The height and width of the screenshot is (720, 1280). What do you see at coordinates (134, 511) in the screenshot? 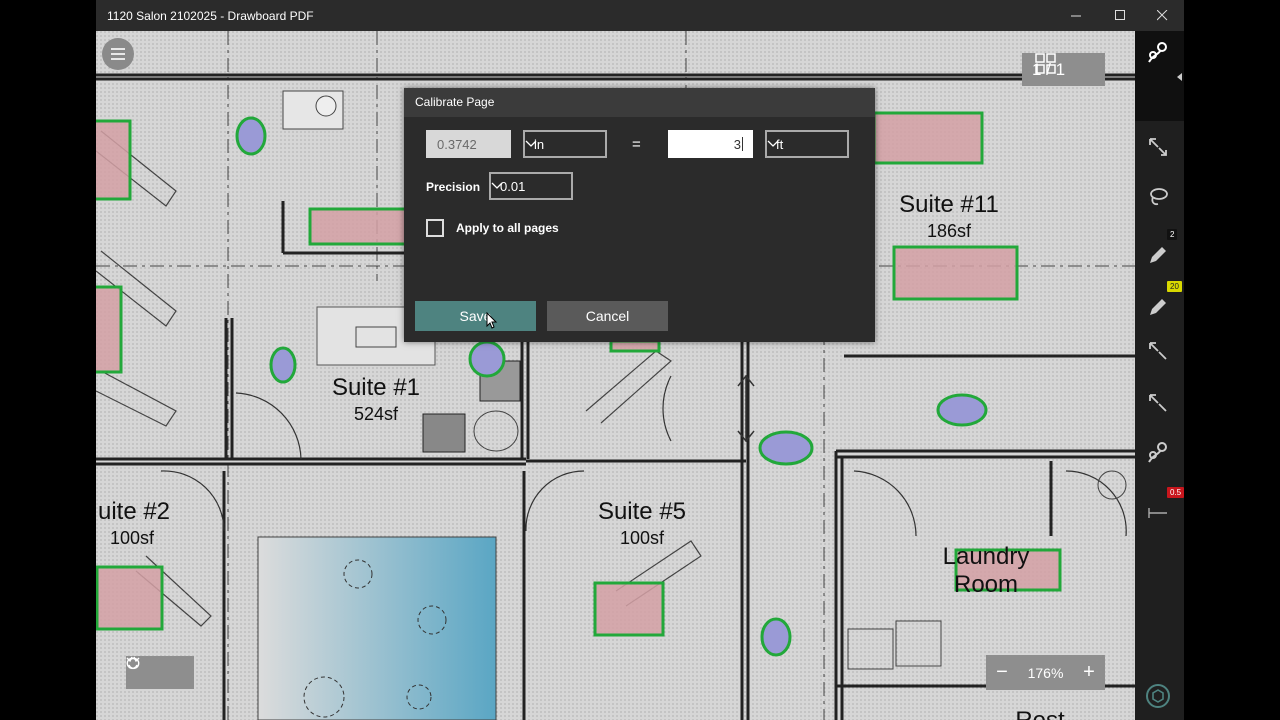
I see `label-suite-2: uite #2` at bounding box center [134, 511].